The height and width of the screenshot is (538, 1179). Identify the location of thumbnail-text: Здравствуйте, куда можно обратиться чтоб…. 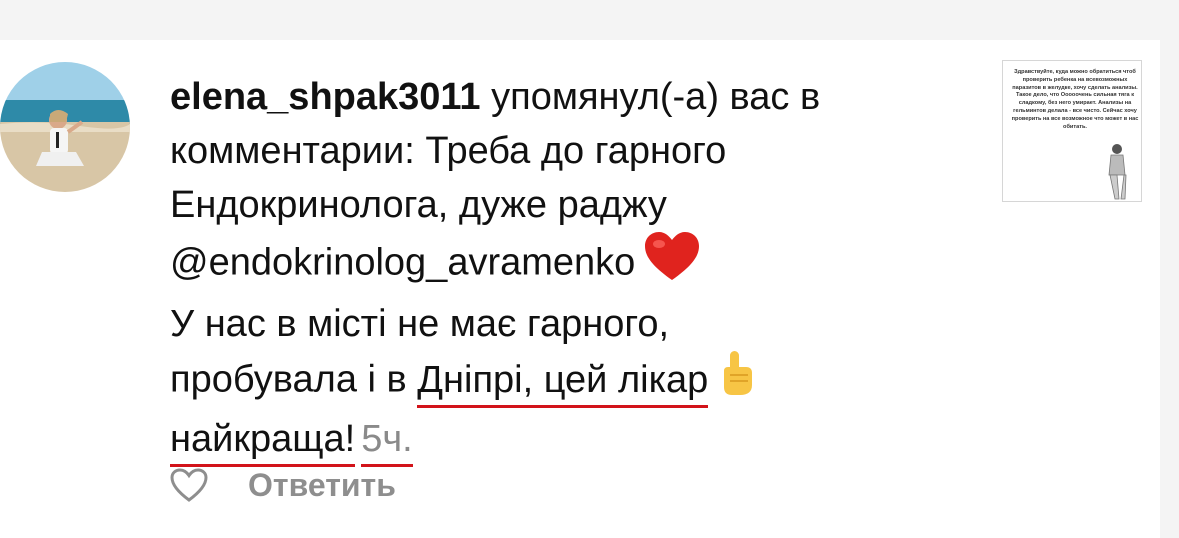
(1075, 99).